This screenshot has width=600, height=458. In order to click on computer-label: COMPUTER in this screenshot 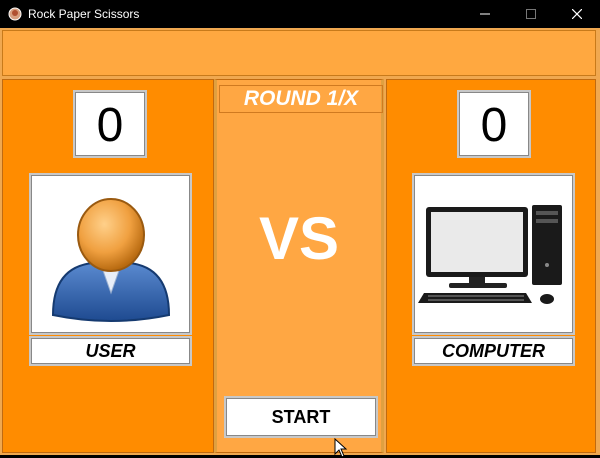, I will do `click(493, 351)`.